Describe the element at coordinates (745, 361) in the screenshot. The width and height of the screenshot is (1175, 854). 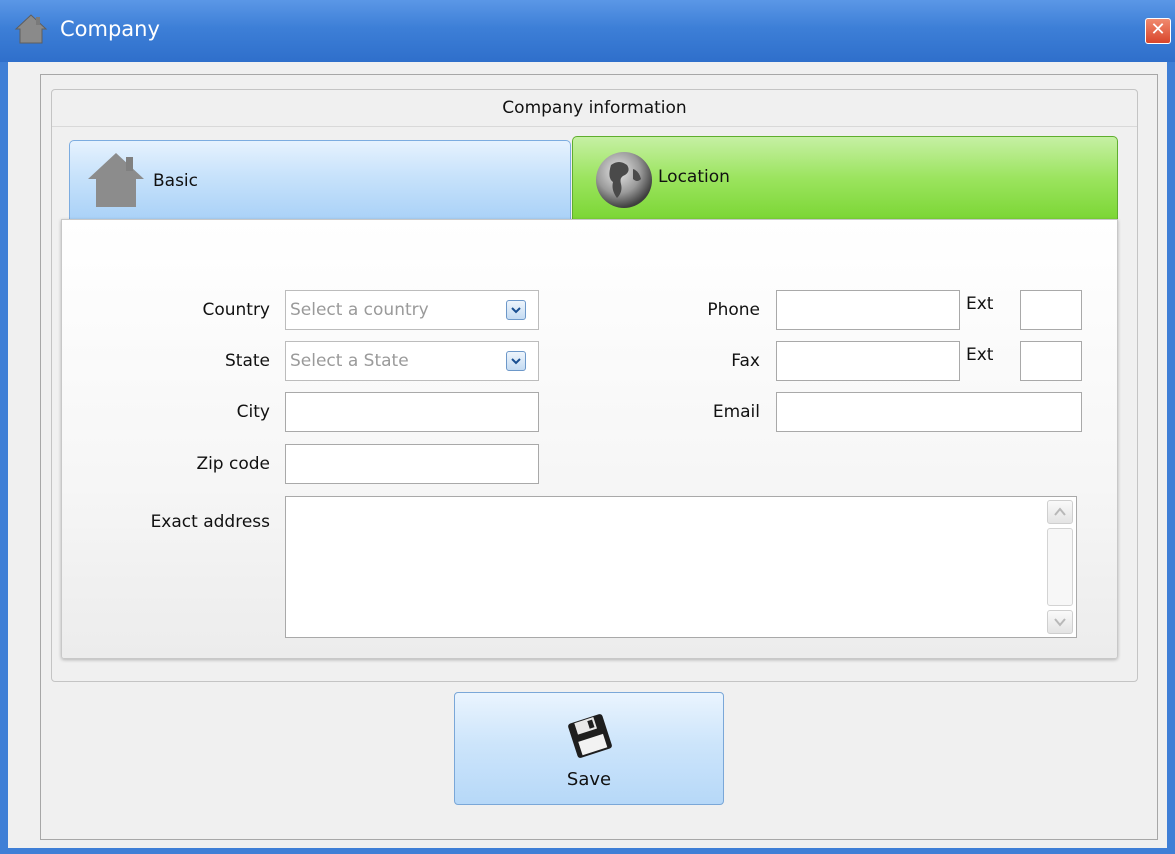
I see `fax-label: Fax` at that location.